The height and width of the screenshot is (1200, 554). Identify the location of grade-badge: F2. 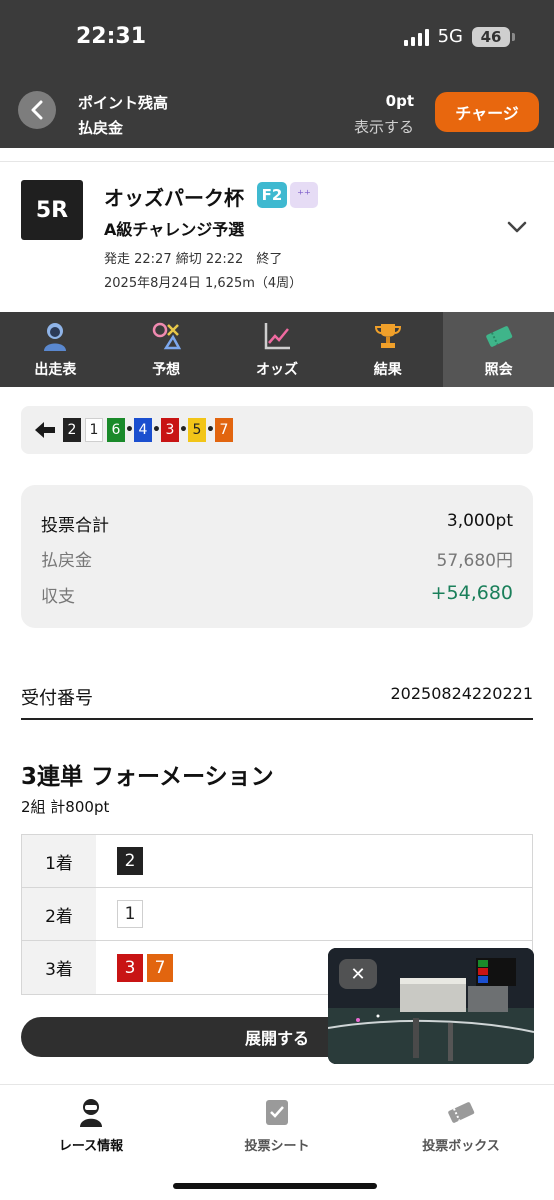
(272, 195).